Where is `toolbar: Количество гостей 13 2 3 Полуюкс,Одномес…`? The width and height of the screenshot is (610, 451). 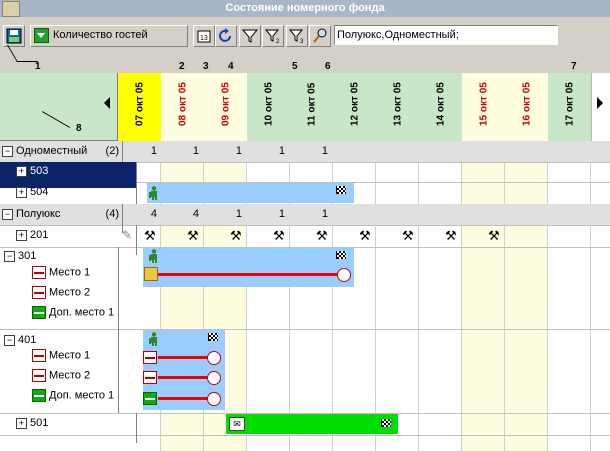 toolbar: Количество гостей 13 2 3 Полуюкс,Одномес… is located at coordinates (305, 45).